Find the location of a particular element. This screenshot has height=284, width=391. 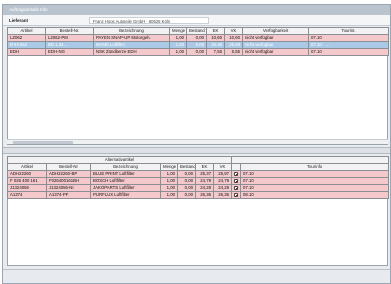

column-header: Bestell-Nr. is located at coordinates (69, 31).